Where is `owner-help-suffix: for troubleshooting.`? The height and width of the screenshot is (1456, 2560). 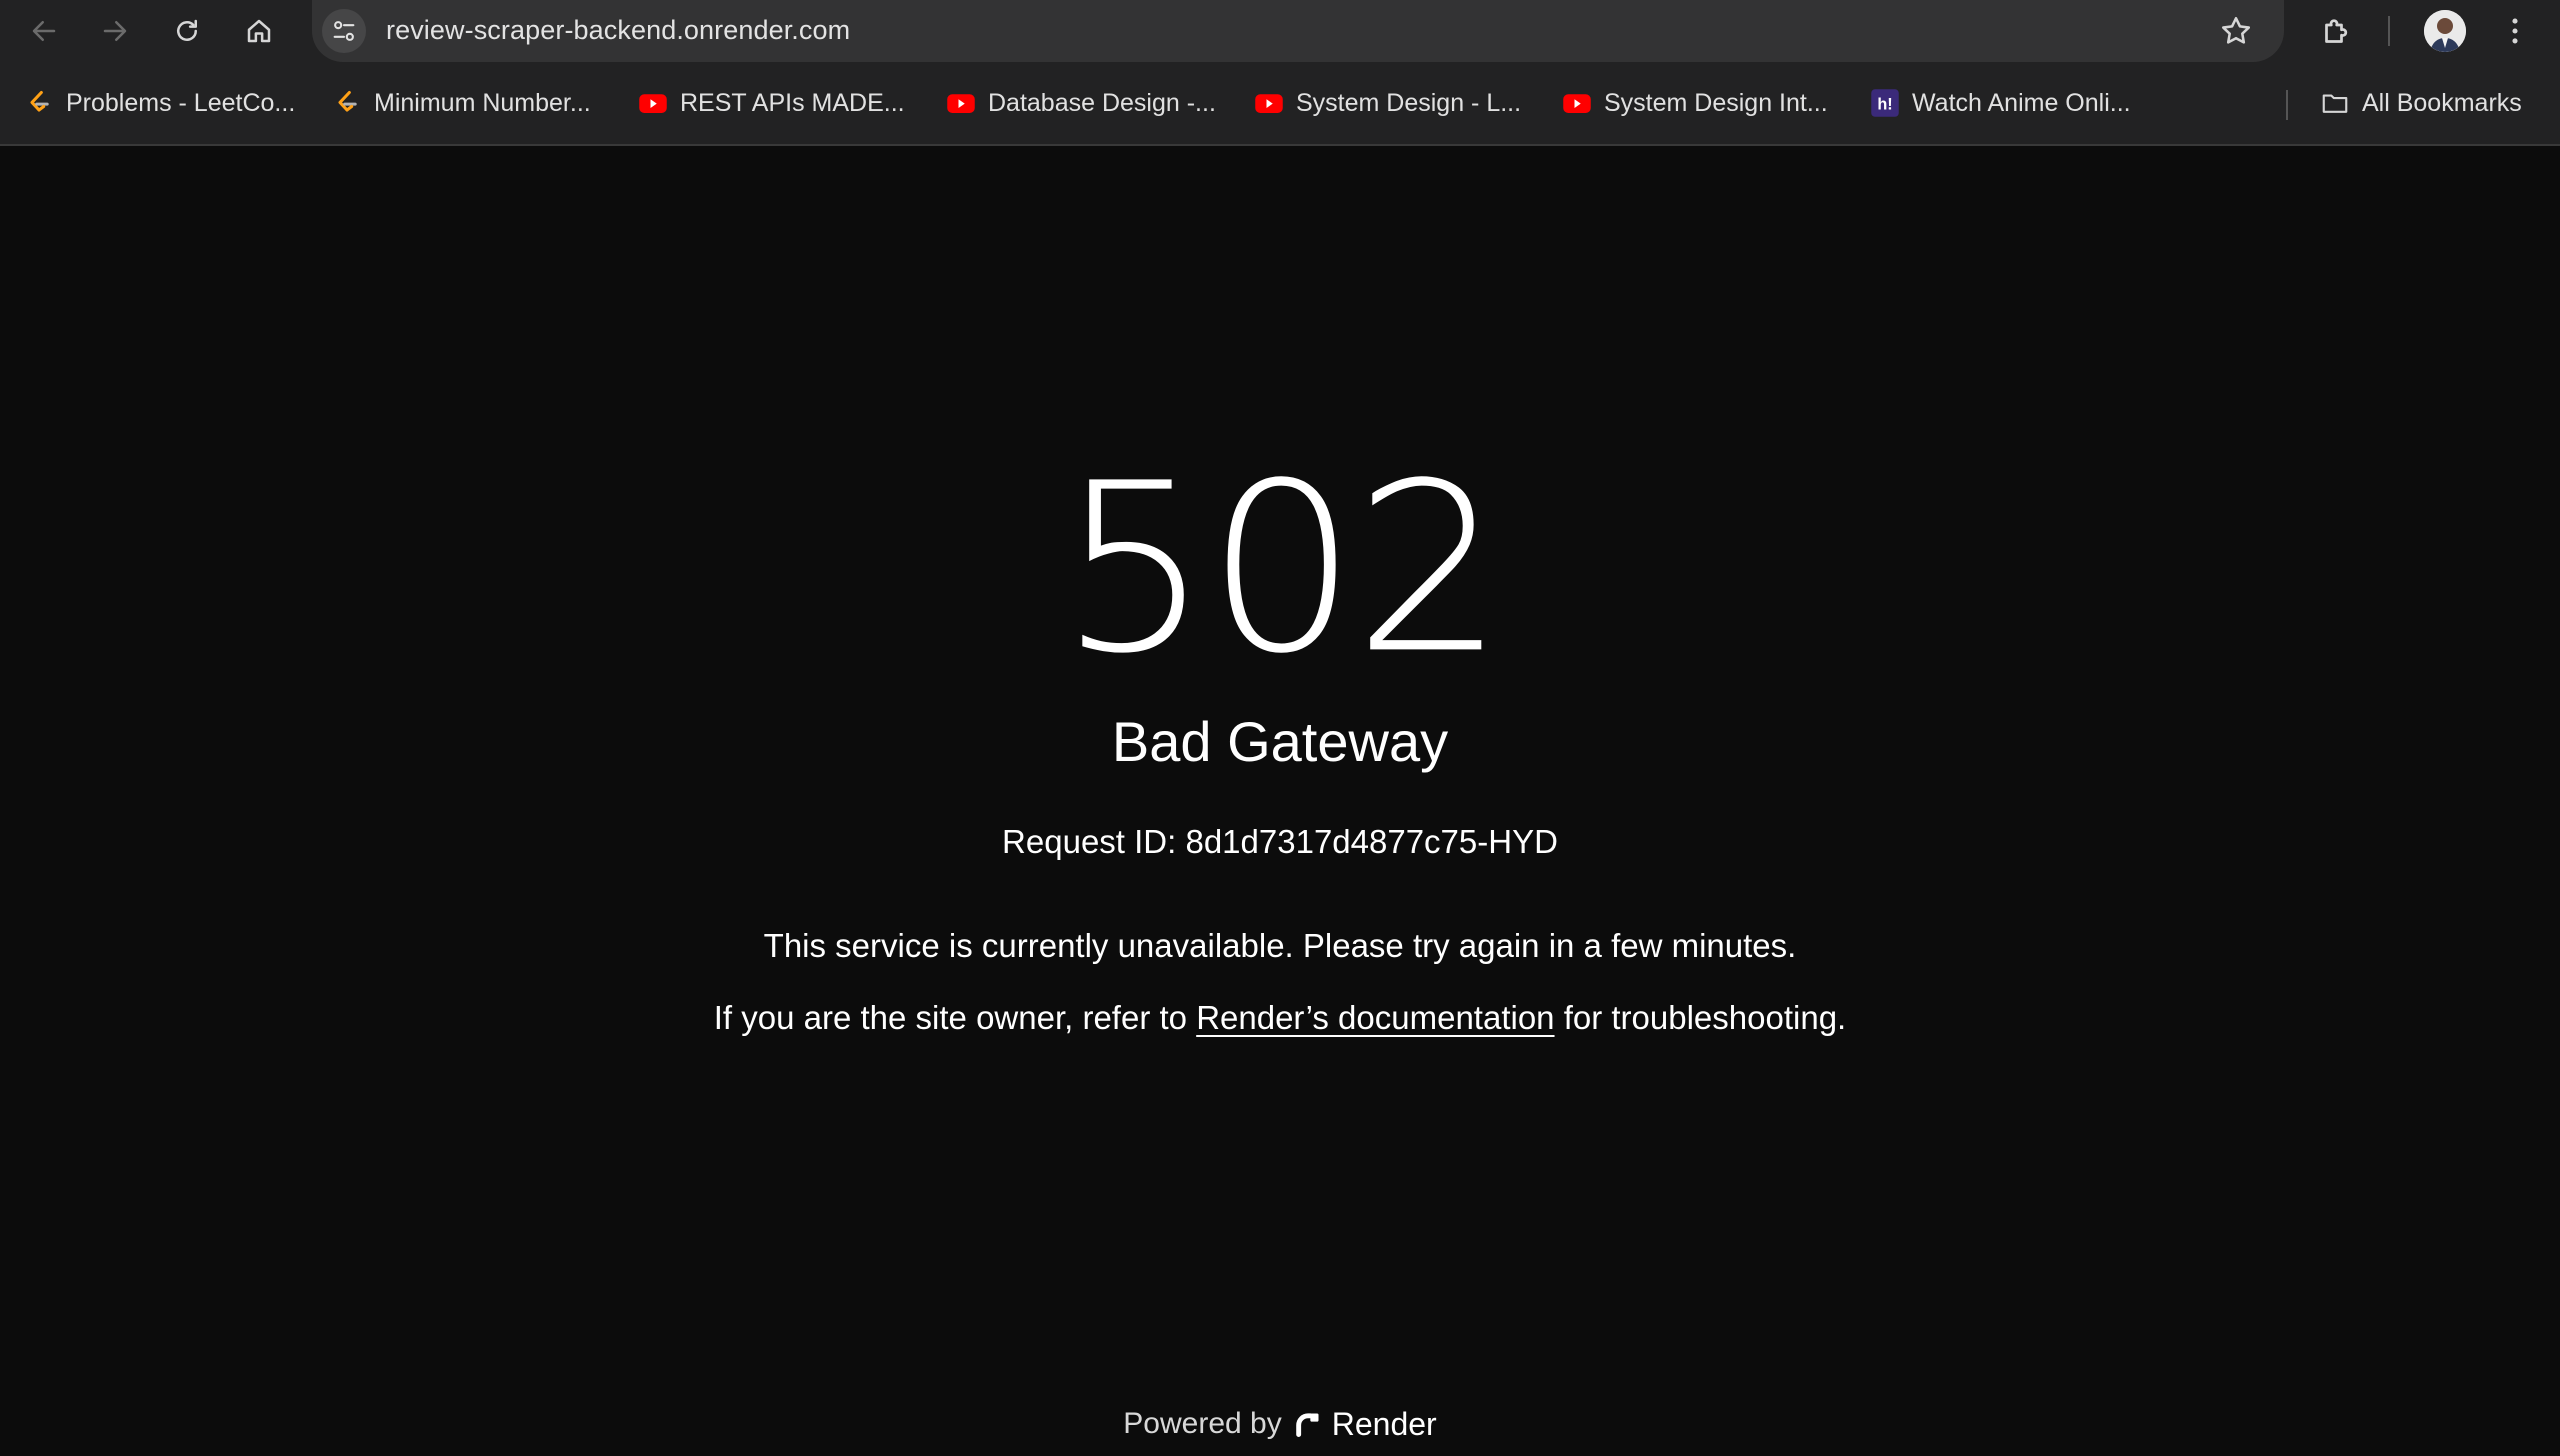 owner-help-suffix: for troubleshooting. is located at coordinates (1705, 1017).